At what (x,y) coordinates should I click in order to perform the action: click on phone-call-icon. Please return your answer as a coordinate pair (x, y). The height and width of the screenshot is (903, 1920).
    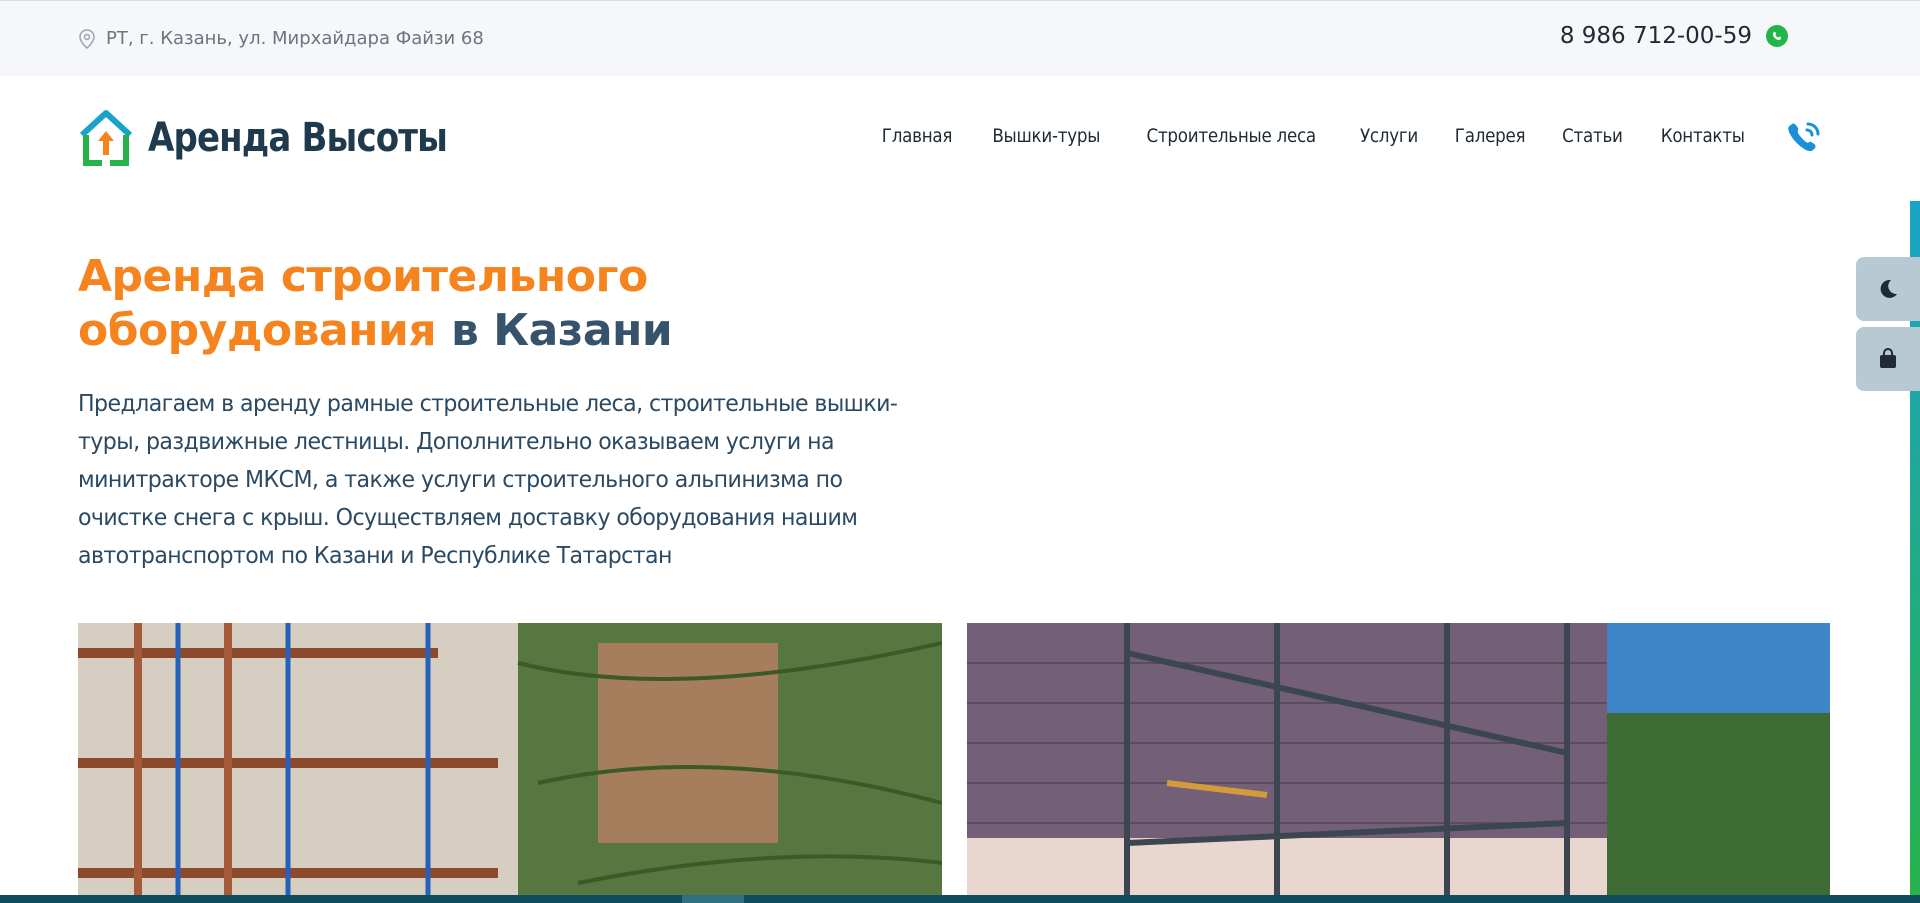
    Looking at the image, I should click on (1804, 140).